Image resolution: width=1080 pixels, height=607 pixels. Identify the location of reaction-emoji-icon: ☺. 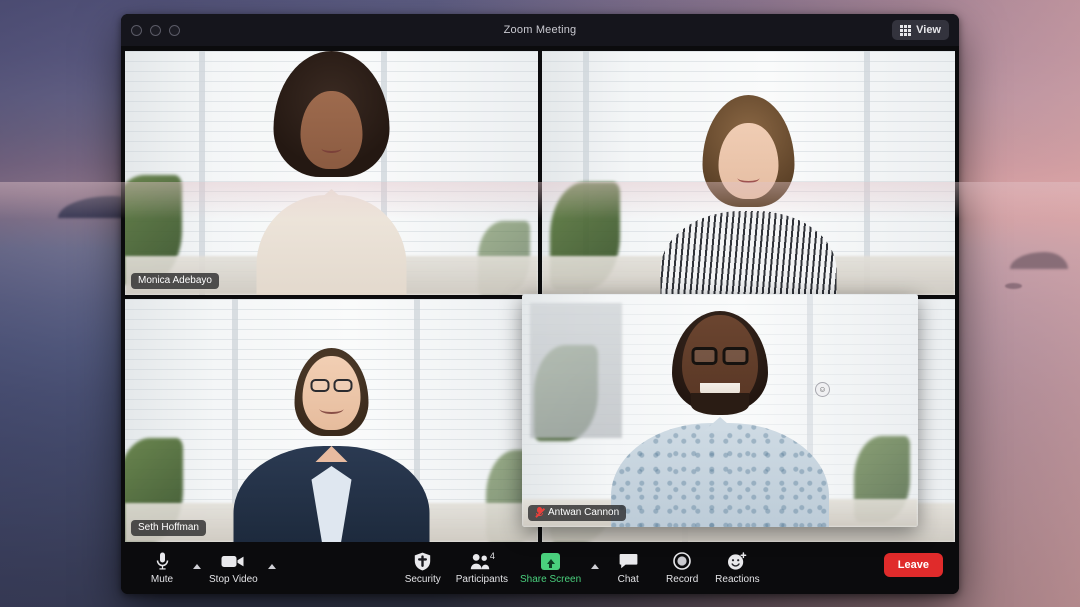
(822, 389).